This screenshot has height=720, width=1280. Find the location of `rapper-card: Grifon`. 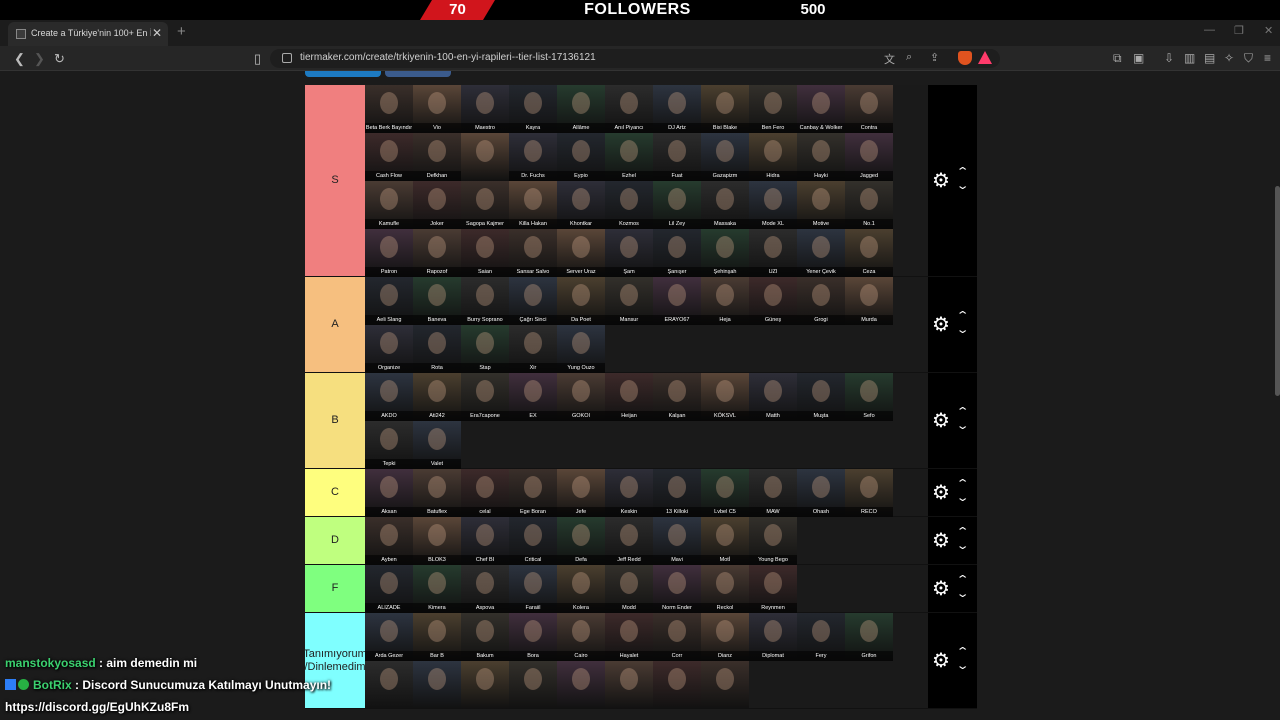

rapper-card: Grifon is located at coordinates (869, 637).